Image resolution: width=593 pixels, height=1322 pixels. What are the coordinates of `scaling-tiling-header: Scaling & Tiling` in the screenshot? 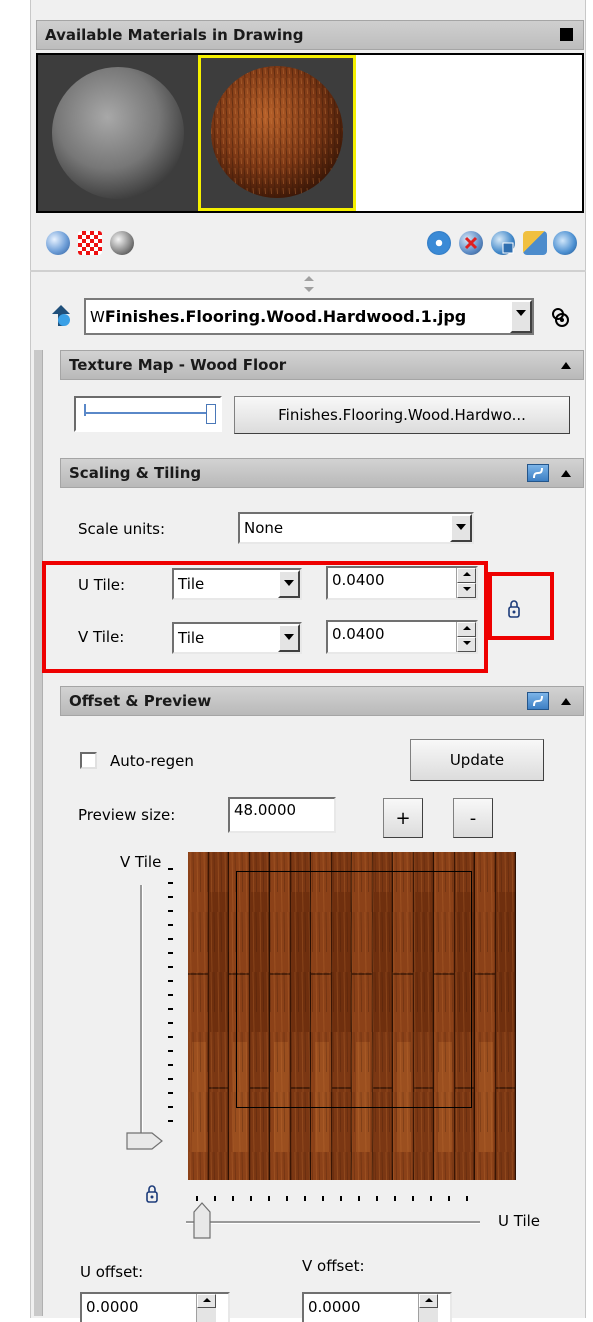 It's located at (322, 473).